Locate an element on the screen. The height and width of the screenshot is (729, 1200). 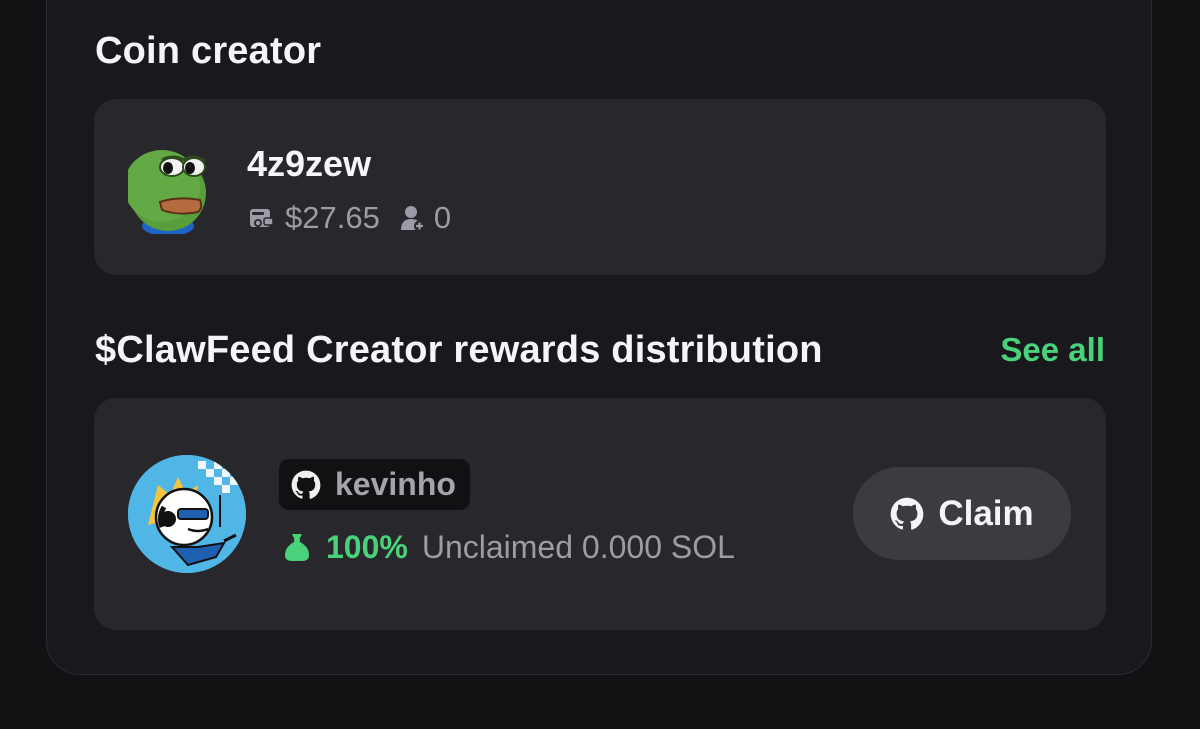
user-plus-icon is located at coordinates (413, 218).